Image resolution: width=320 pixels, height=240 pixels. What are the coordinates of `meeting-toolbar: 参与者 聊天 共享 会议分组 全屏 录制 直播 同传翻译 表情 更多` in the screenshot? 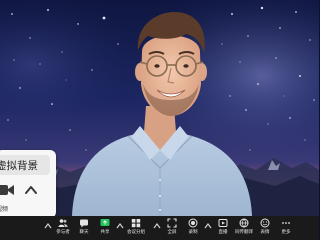 It's located at (159, 228).